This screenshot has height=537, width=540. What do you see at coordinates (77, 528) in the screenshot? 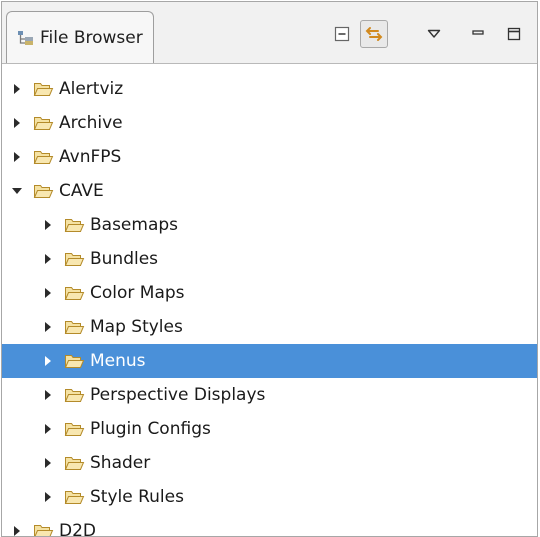
I see `tree-item-label: D2D` at bounding box center [77, 528].